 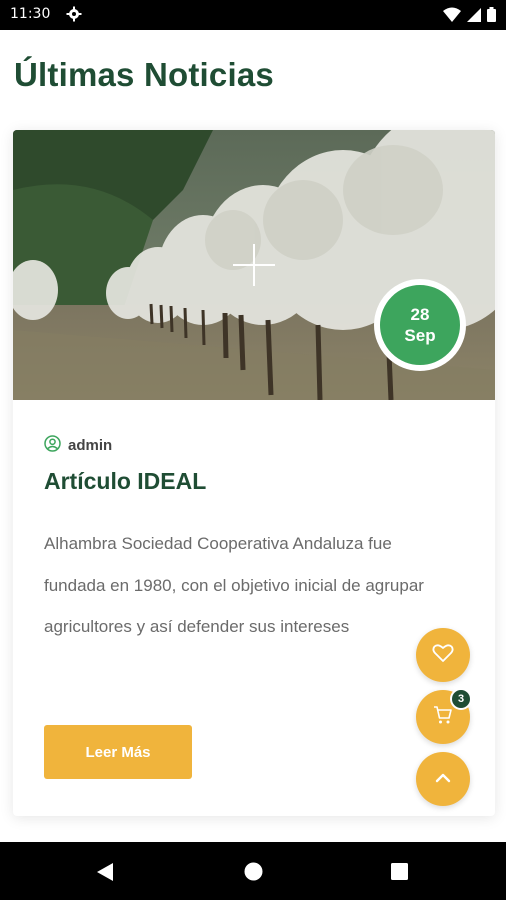 I want to click on article-author: admin, so click(x=78, y=445).